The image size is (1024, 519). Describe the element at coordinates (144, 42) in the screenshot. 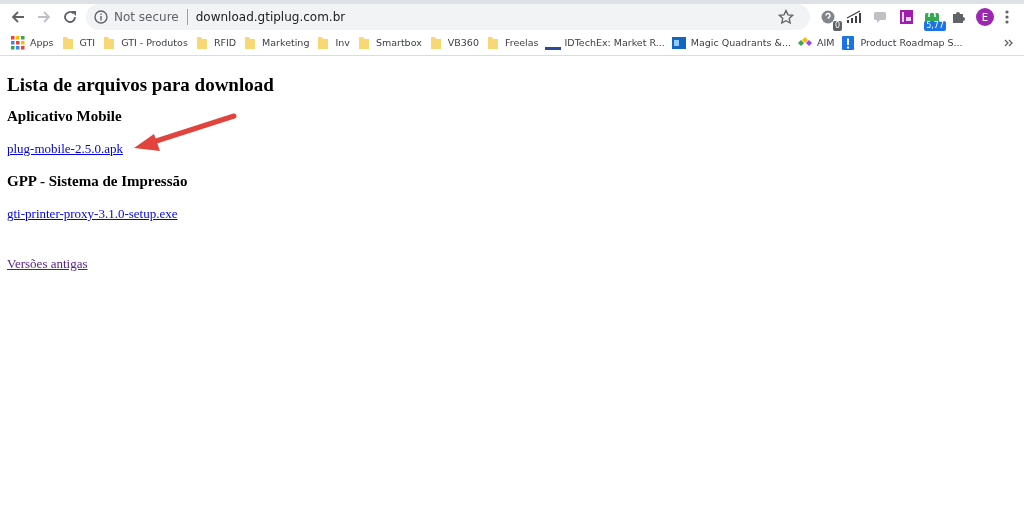

I see `bookmark: GTI - Produtos` at that location.